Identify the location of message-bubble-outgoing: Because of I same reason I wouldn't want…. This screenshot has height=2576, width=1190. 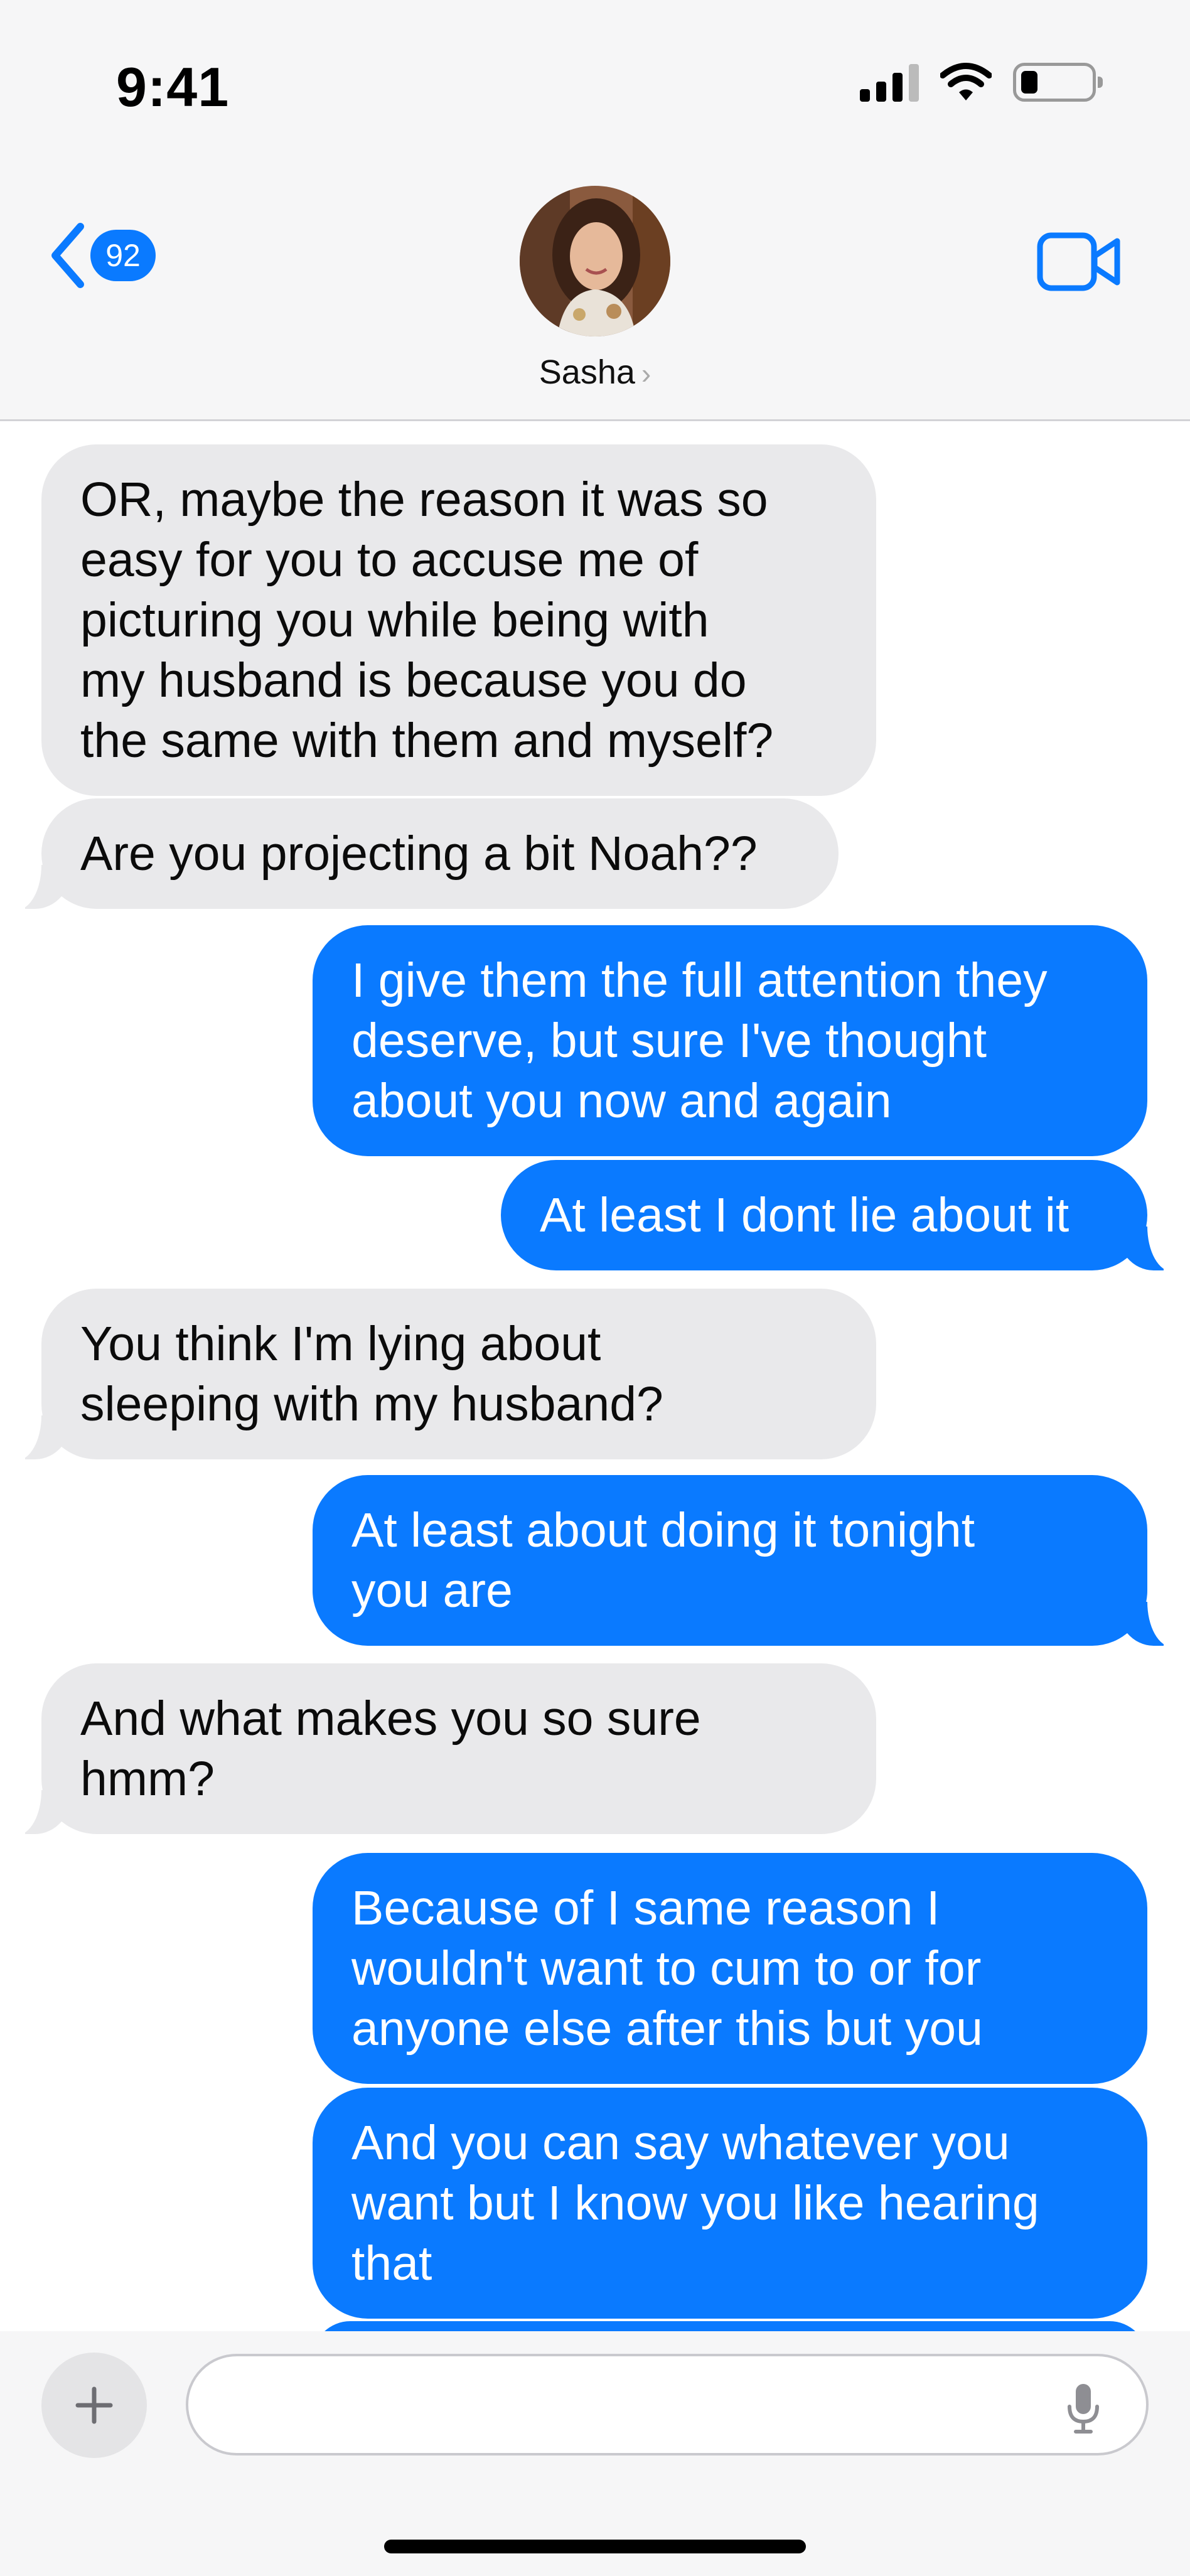
(730, 1968).